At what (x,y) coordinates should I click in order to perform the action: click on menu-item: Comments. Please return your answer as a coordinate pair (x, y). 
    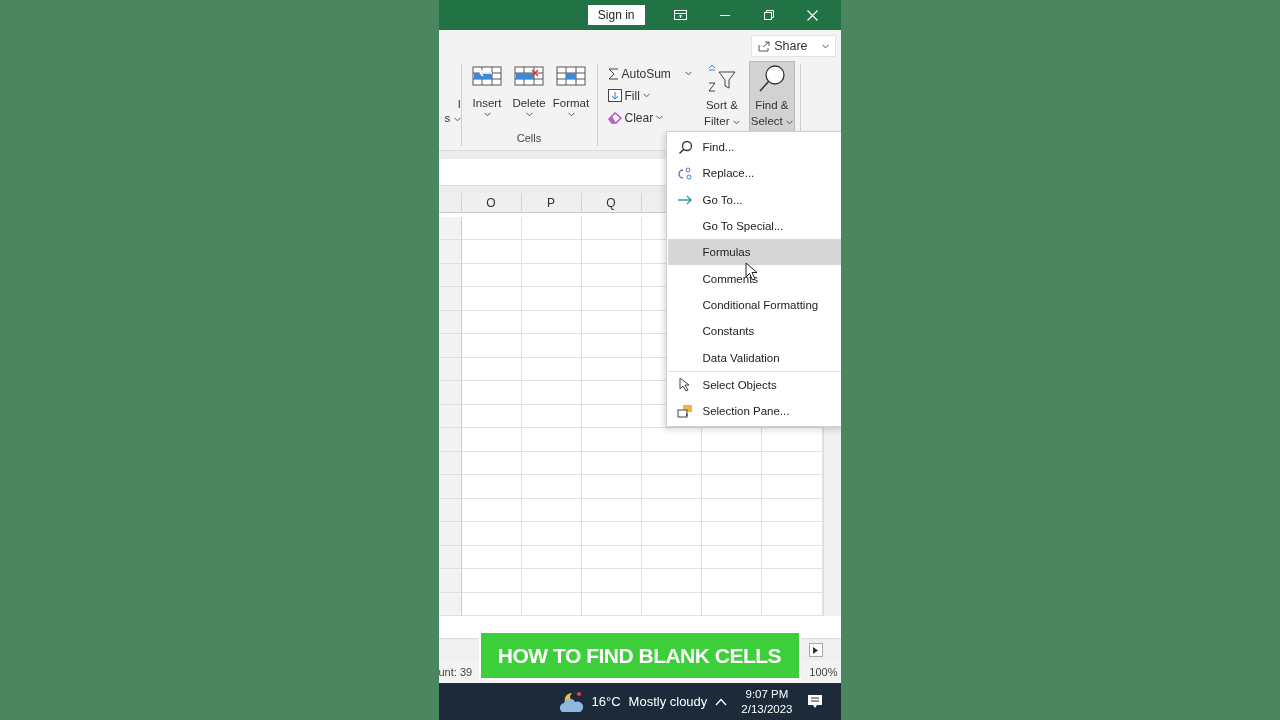
    Looking at the image, I should click on (754, 278).